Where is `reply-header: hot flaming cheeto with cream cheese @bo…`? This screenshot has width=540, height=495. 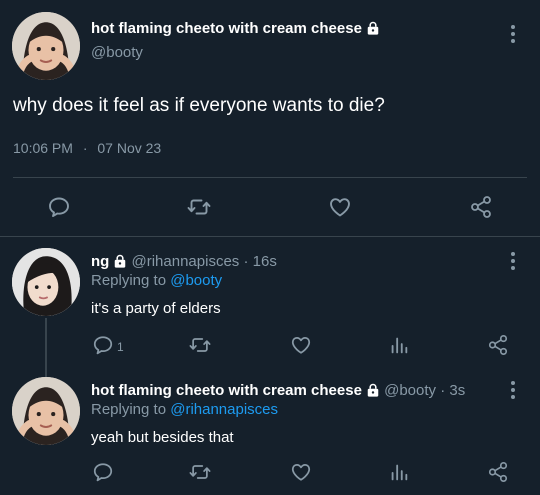
reply-header: hot flaming cheeto with cream cheese @bo… is located at coordinates (278, 391).